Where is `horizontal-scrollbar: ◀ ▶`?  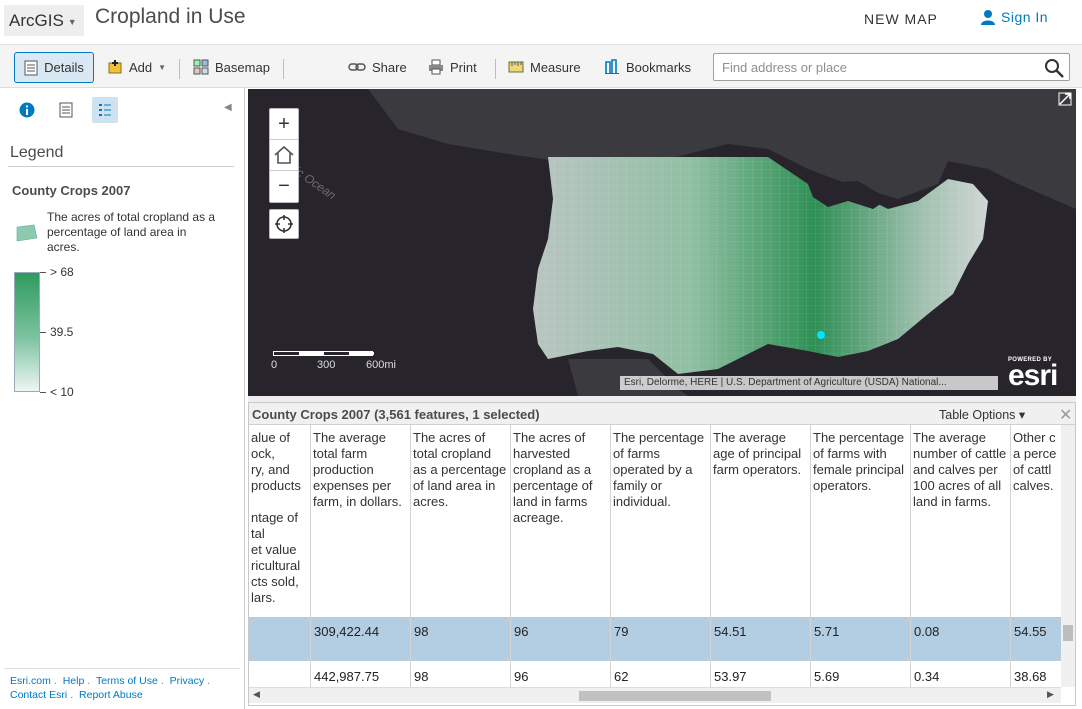 horizontal-scrollbar: ◀ ▶ is located at coordinates (655, 695).